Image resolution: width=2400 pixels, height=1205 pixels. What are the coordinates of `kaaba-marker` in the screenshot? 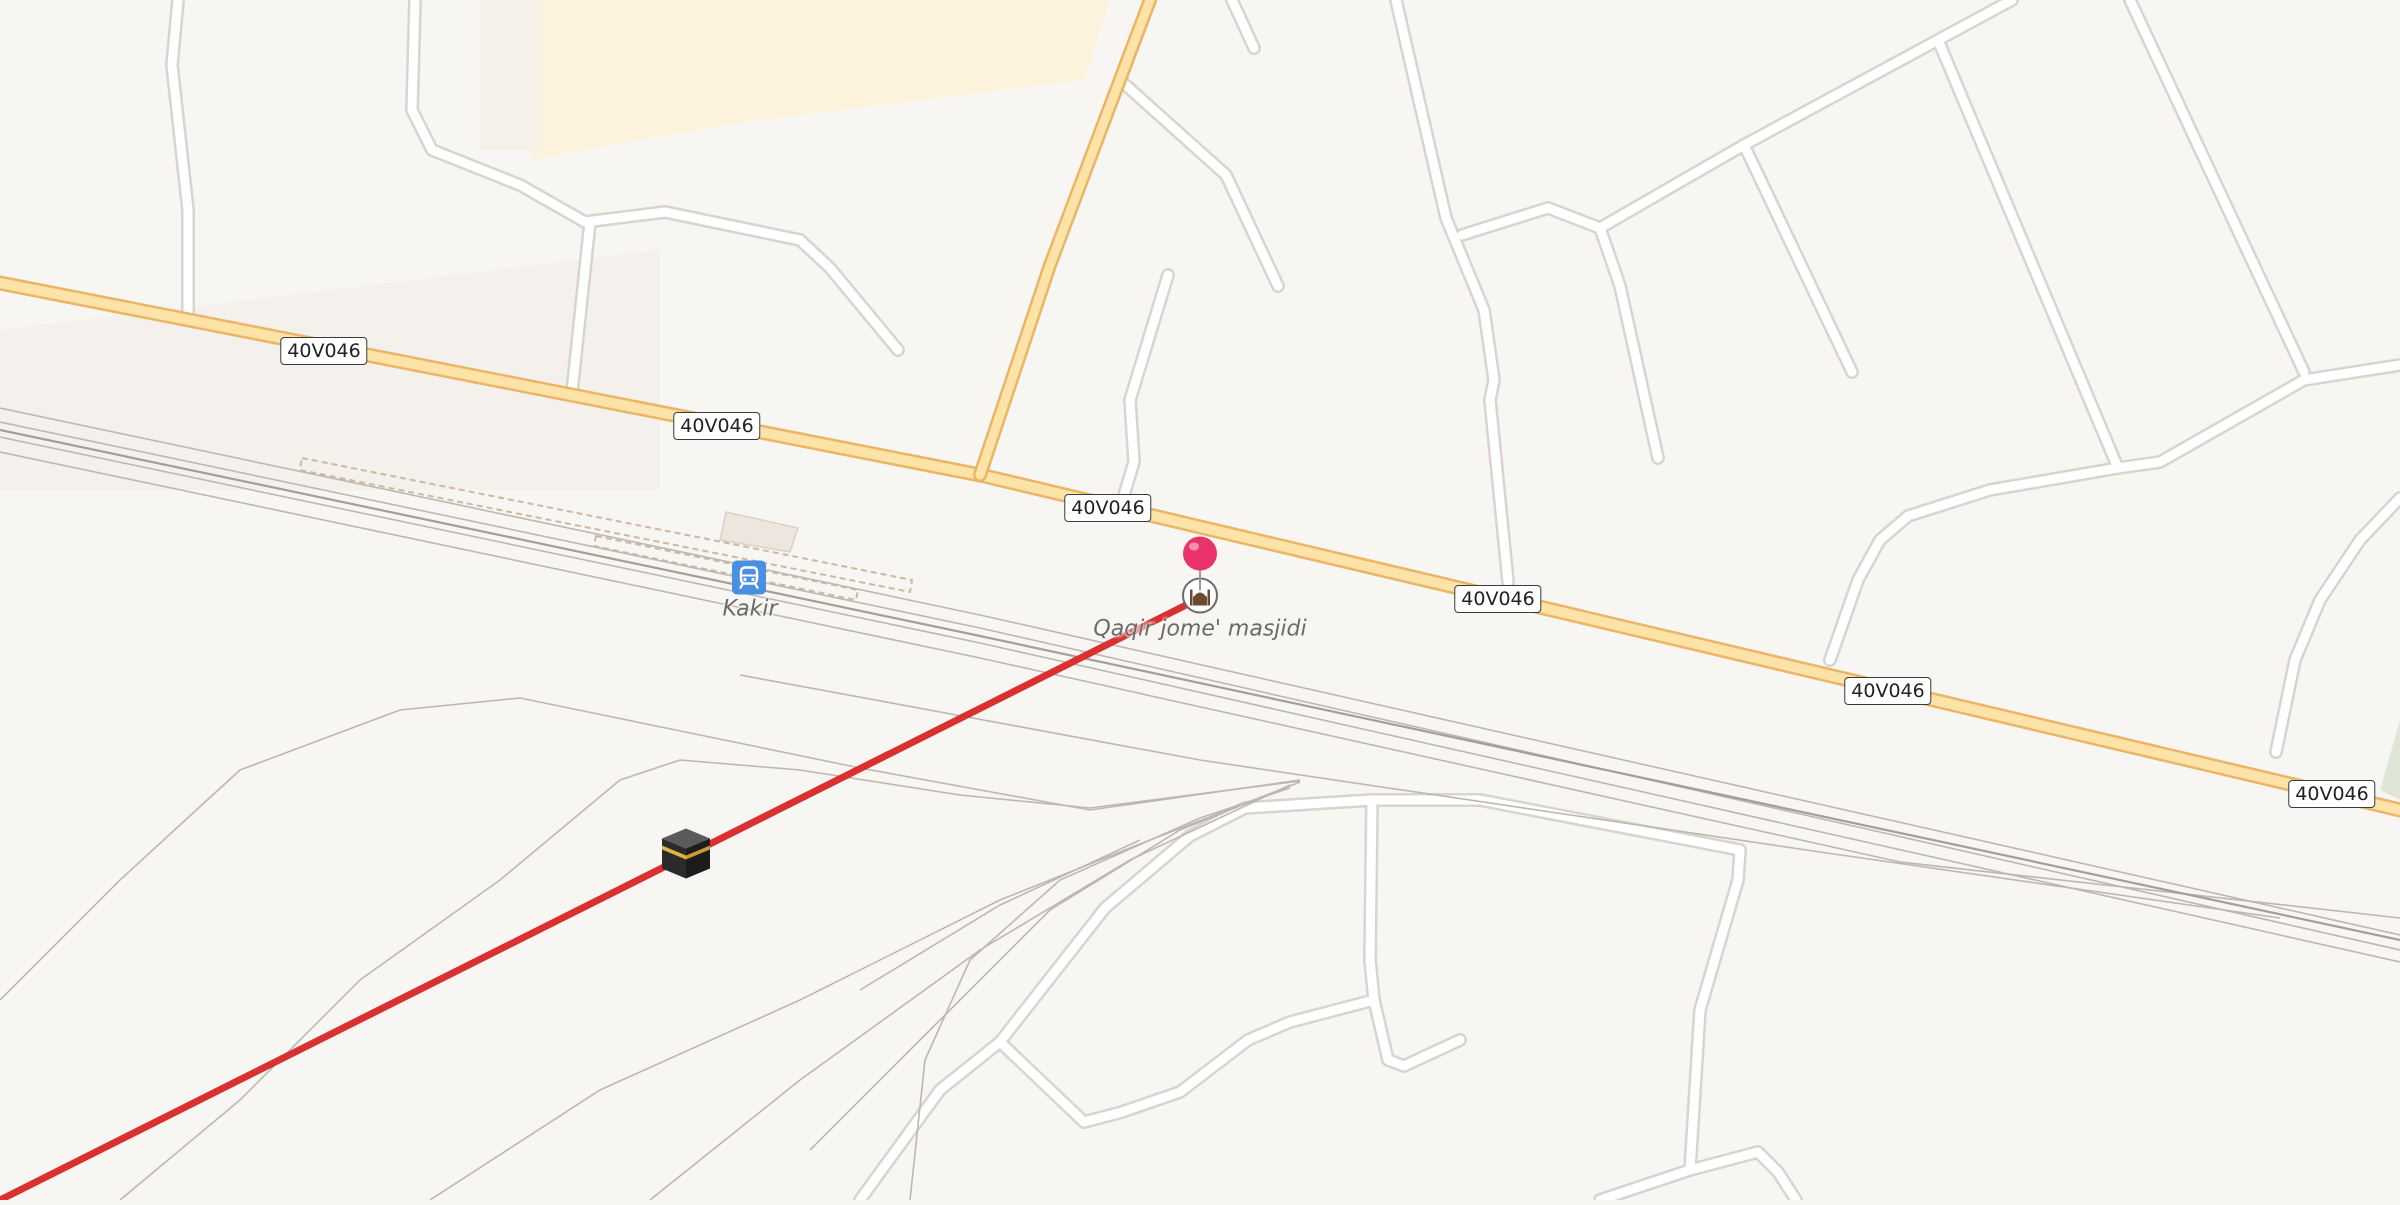 It's located at (686, 856).